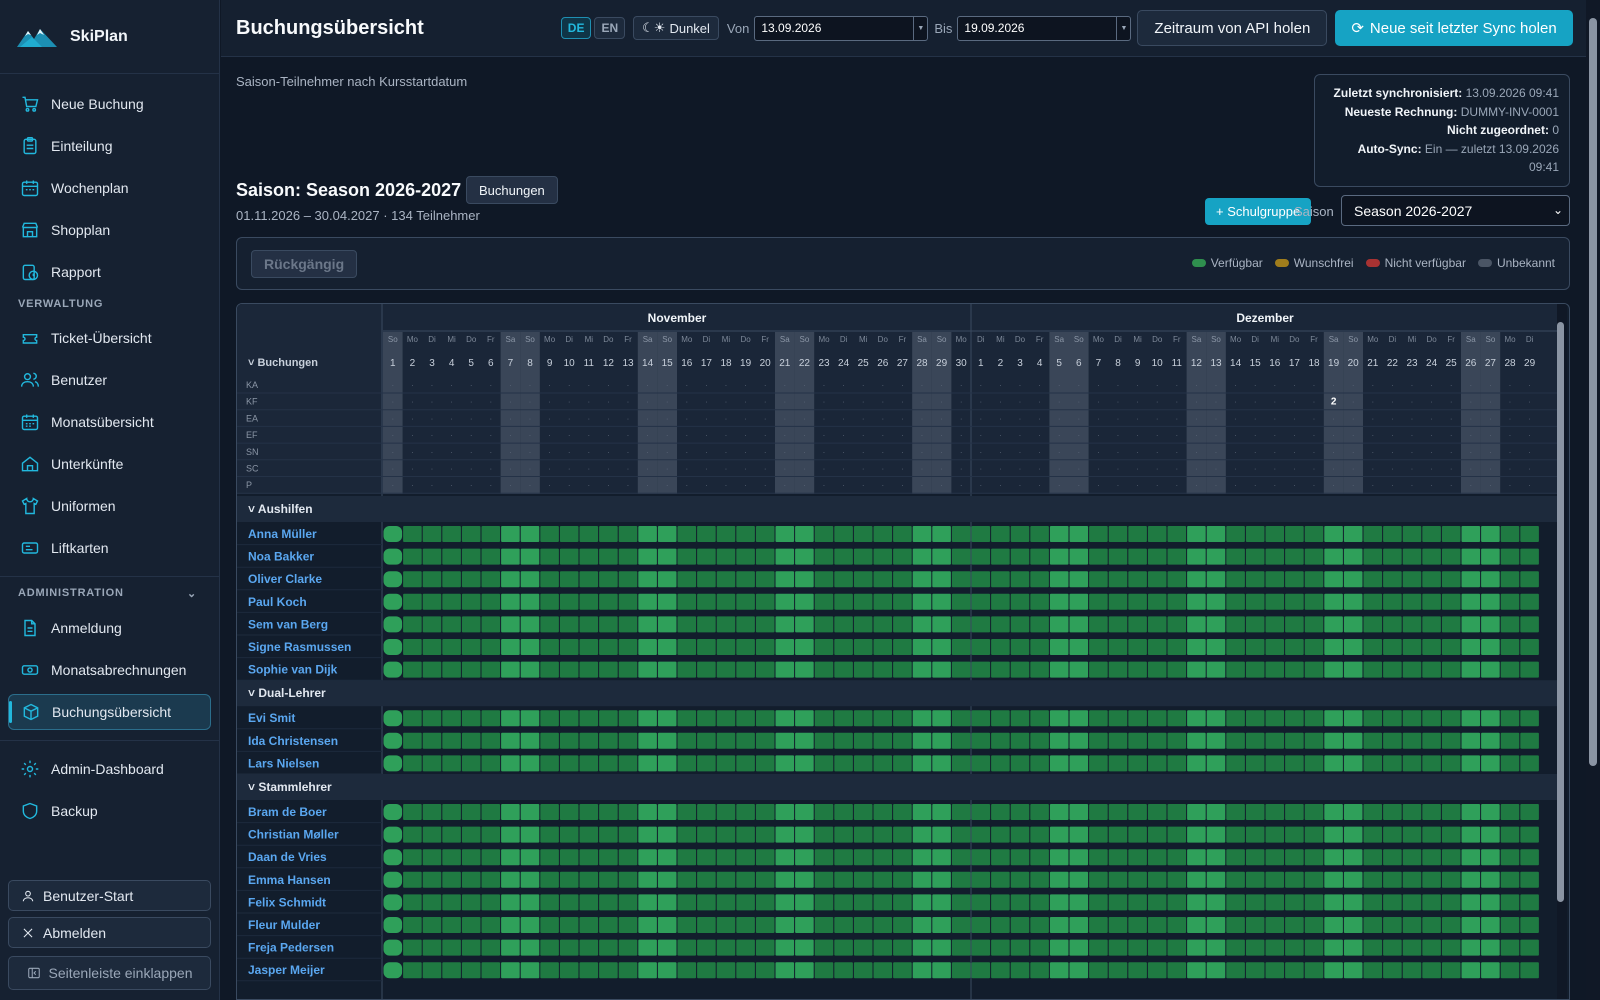 Image resolution: width=1600 pixels, height=1000 pixels. Describe the element at coordinates (109, 548) in the screenshot. I see `nav-liftkarten: Liftkarten` at that location.